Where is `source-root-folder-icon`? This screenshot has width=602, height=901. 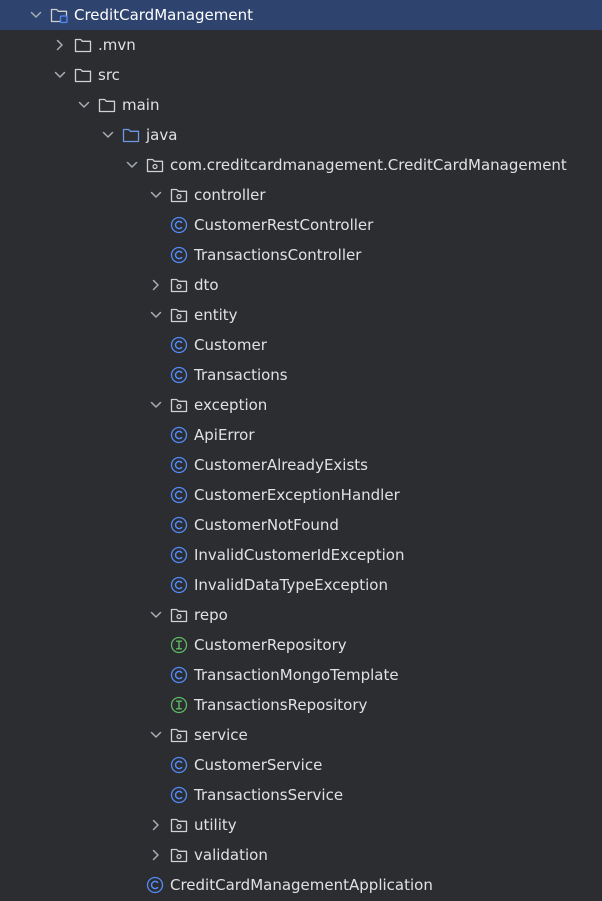 source-root-folder-icon is located at coordinates (131, 135).